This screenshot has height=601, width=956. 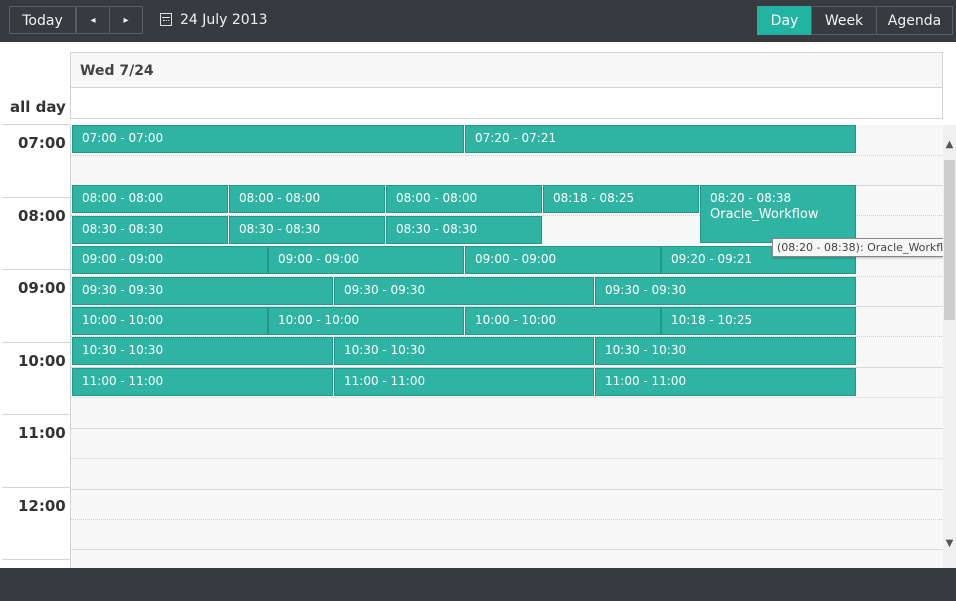 I want to click on day-header-row: Wed 7/24, so click(x=506, y=70).